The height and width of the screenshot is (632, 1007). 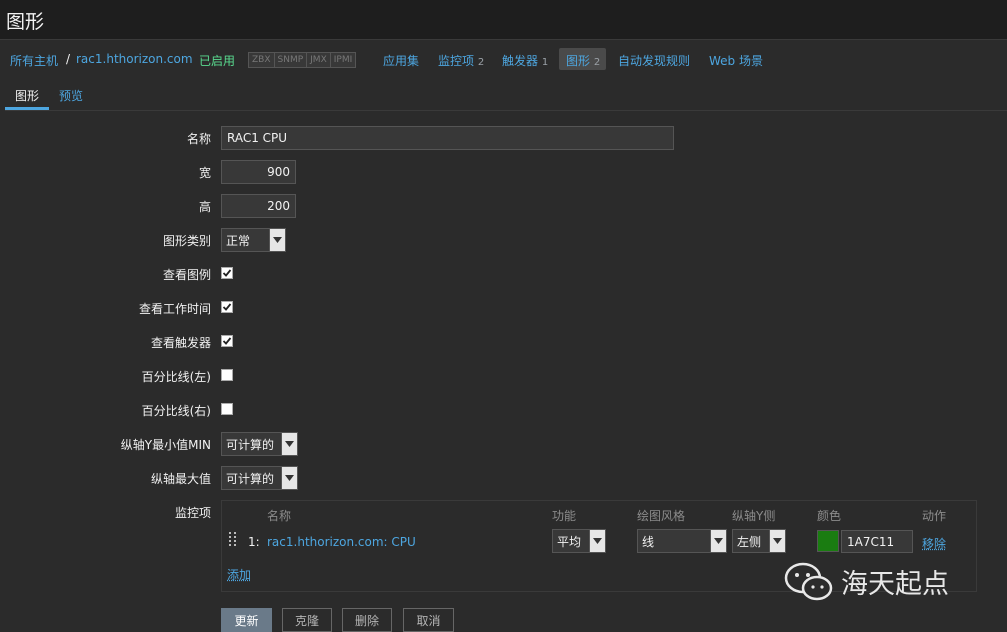 What do you see at coordinates (291, 60) in the screenshot?
I see `snmp-badge: SNMP` at bounding box center [291, 60].